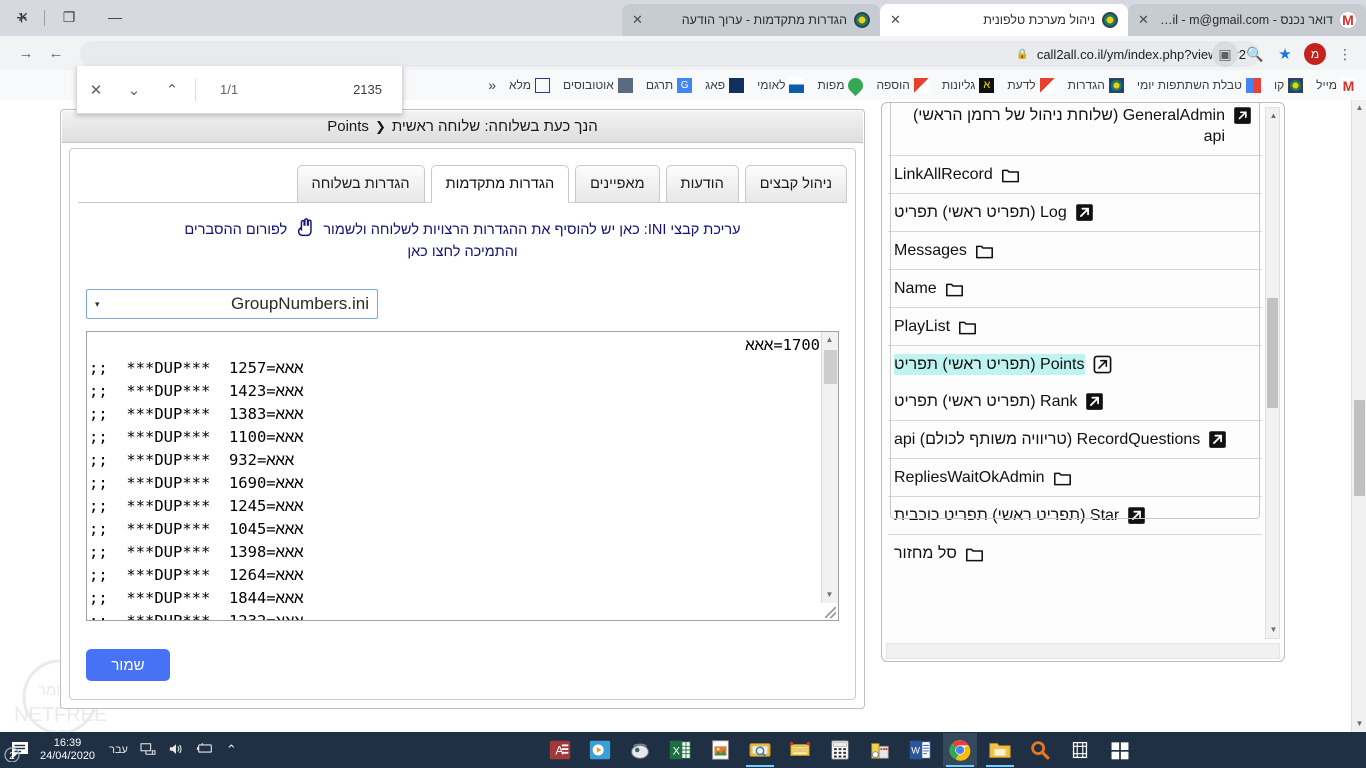  Describe the element at coordinates (1253, 85) in the screenshot. I see `sheets-grid-icon` at that location.